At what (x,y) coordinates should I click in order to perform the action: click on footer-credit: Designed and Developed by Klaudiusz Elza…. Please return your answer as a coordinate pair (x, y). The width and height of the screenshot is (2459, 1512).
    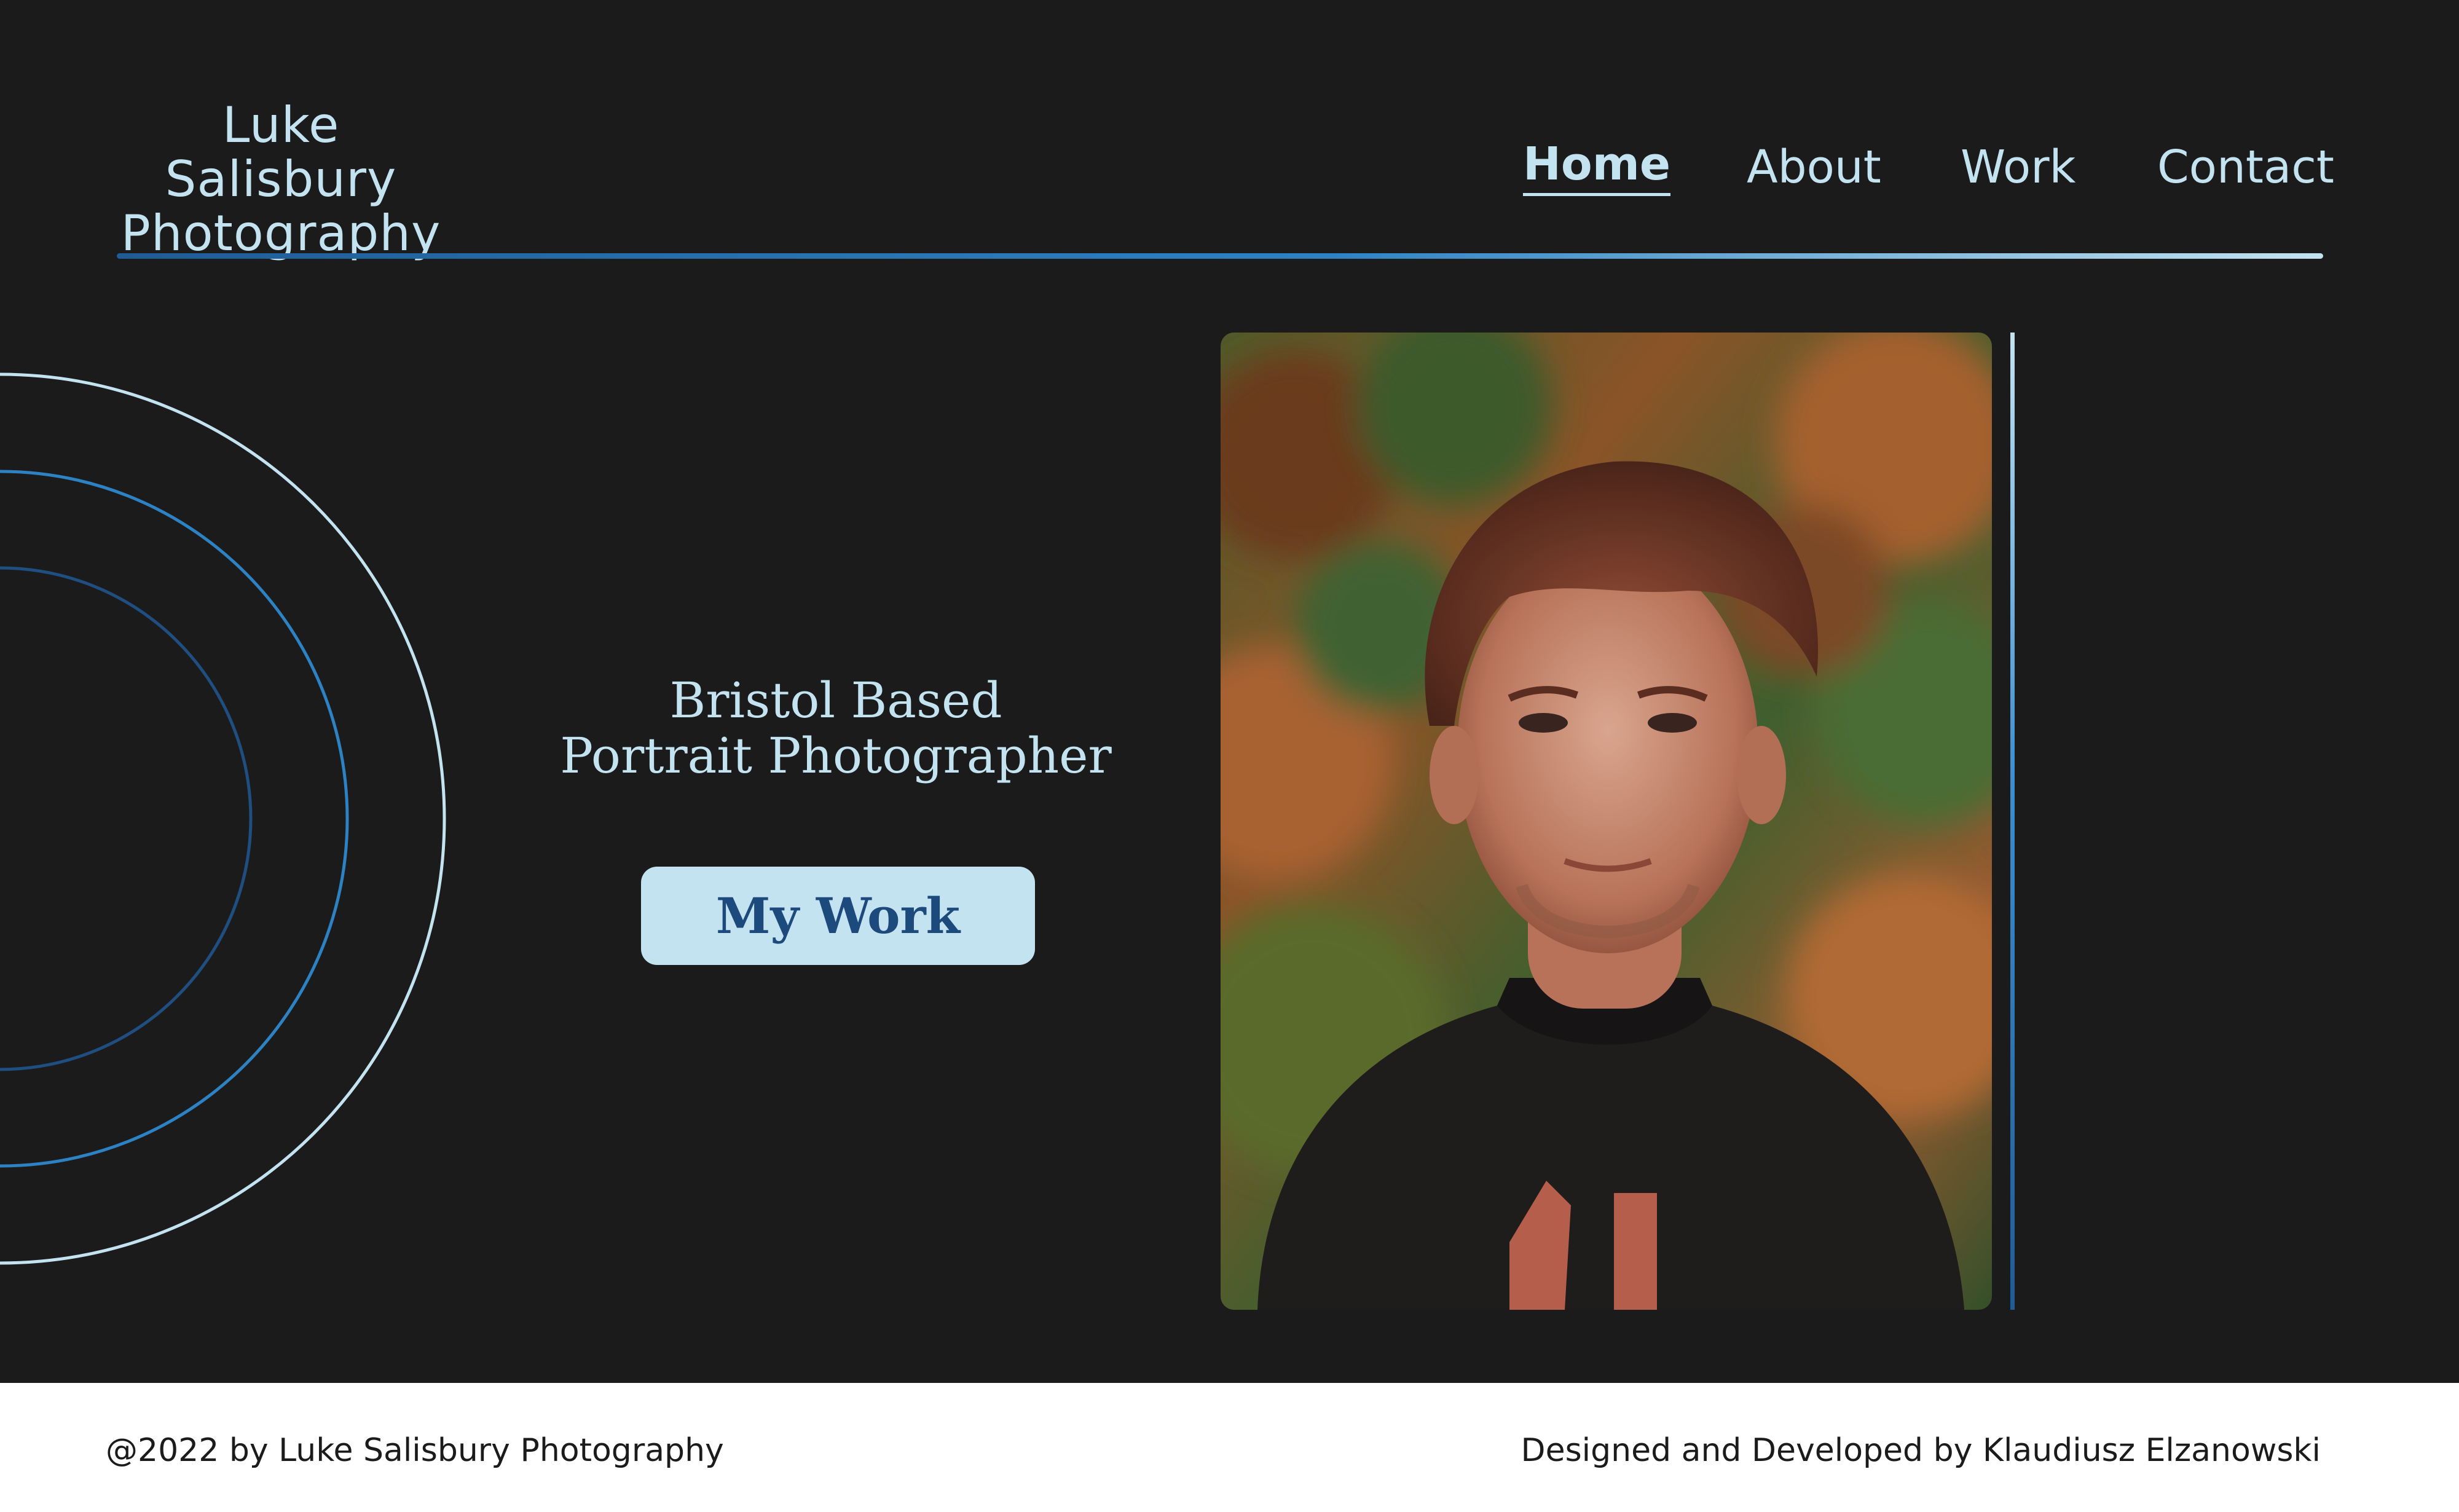
    Looking at the image, I should click on (1921, 1450).